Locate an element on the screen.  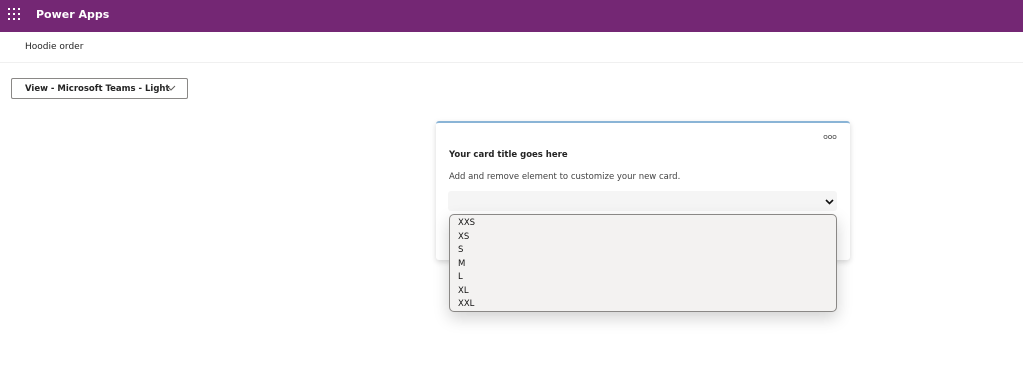
dropdown-option-l: L is located at coordinates (643, 278).